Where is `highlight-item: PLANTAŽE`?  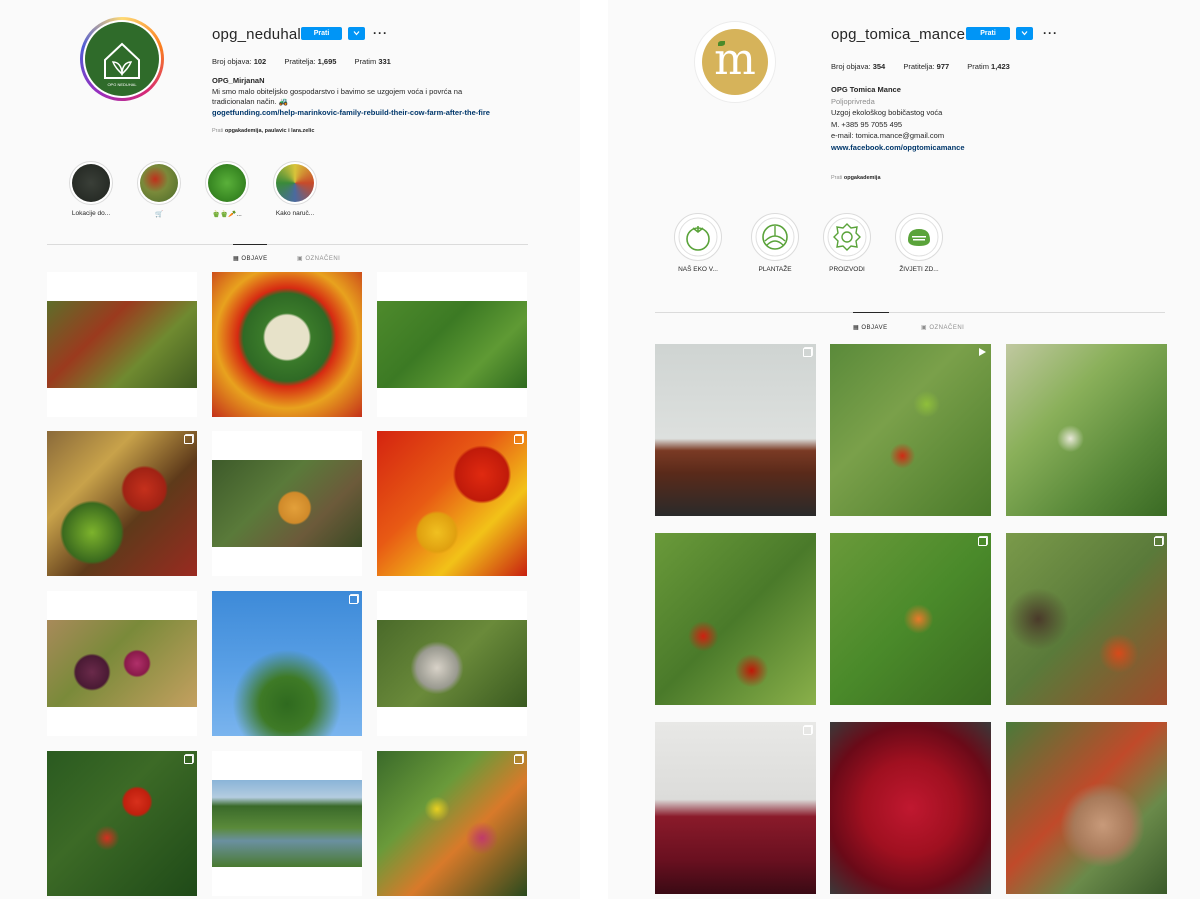 highlight-item: PLANTAŽE is located at coordinates (775, 243).